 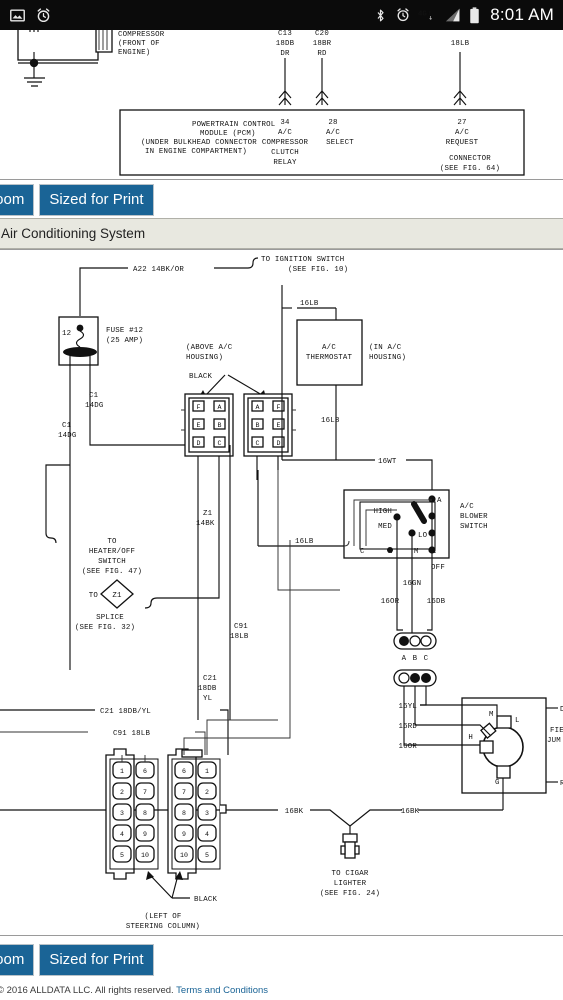 What do you see at coordinates (322, 44) in the screenshot?
I see `wire-c20-line2: 18BR` at bounding box center [322, 44].